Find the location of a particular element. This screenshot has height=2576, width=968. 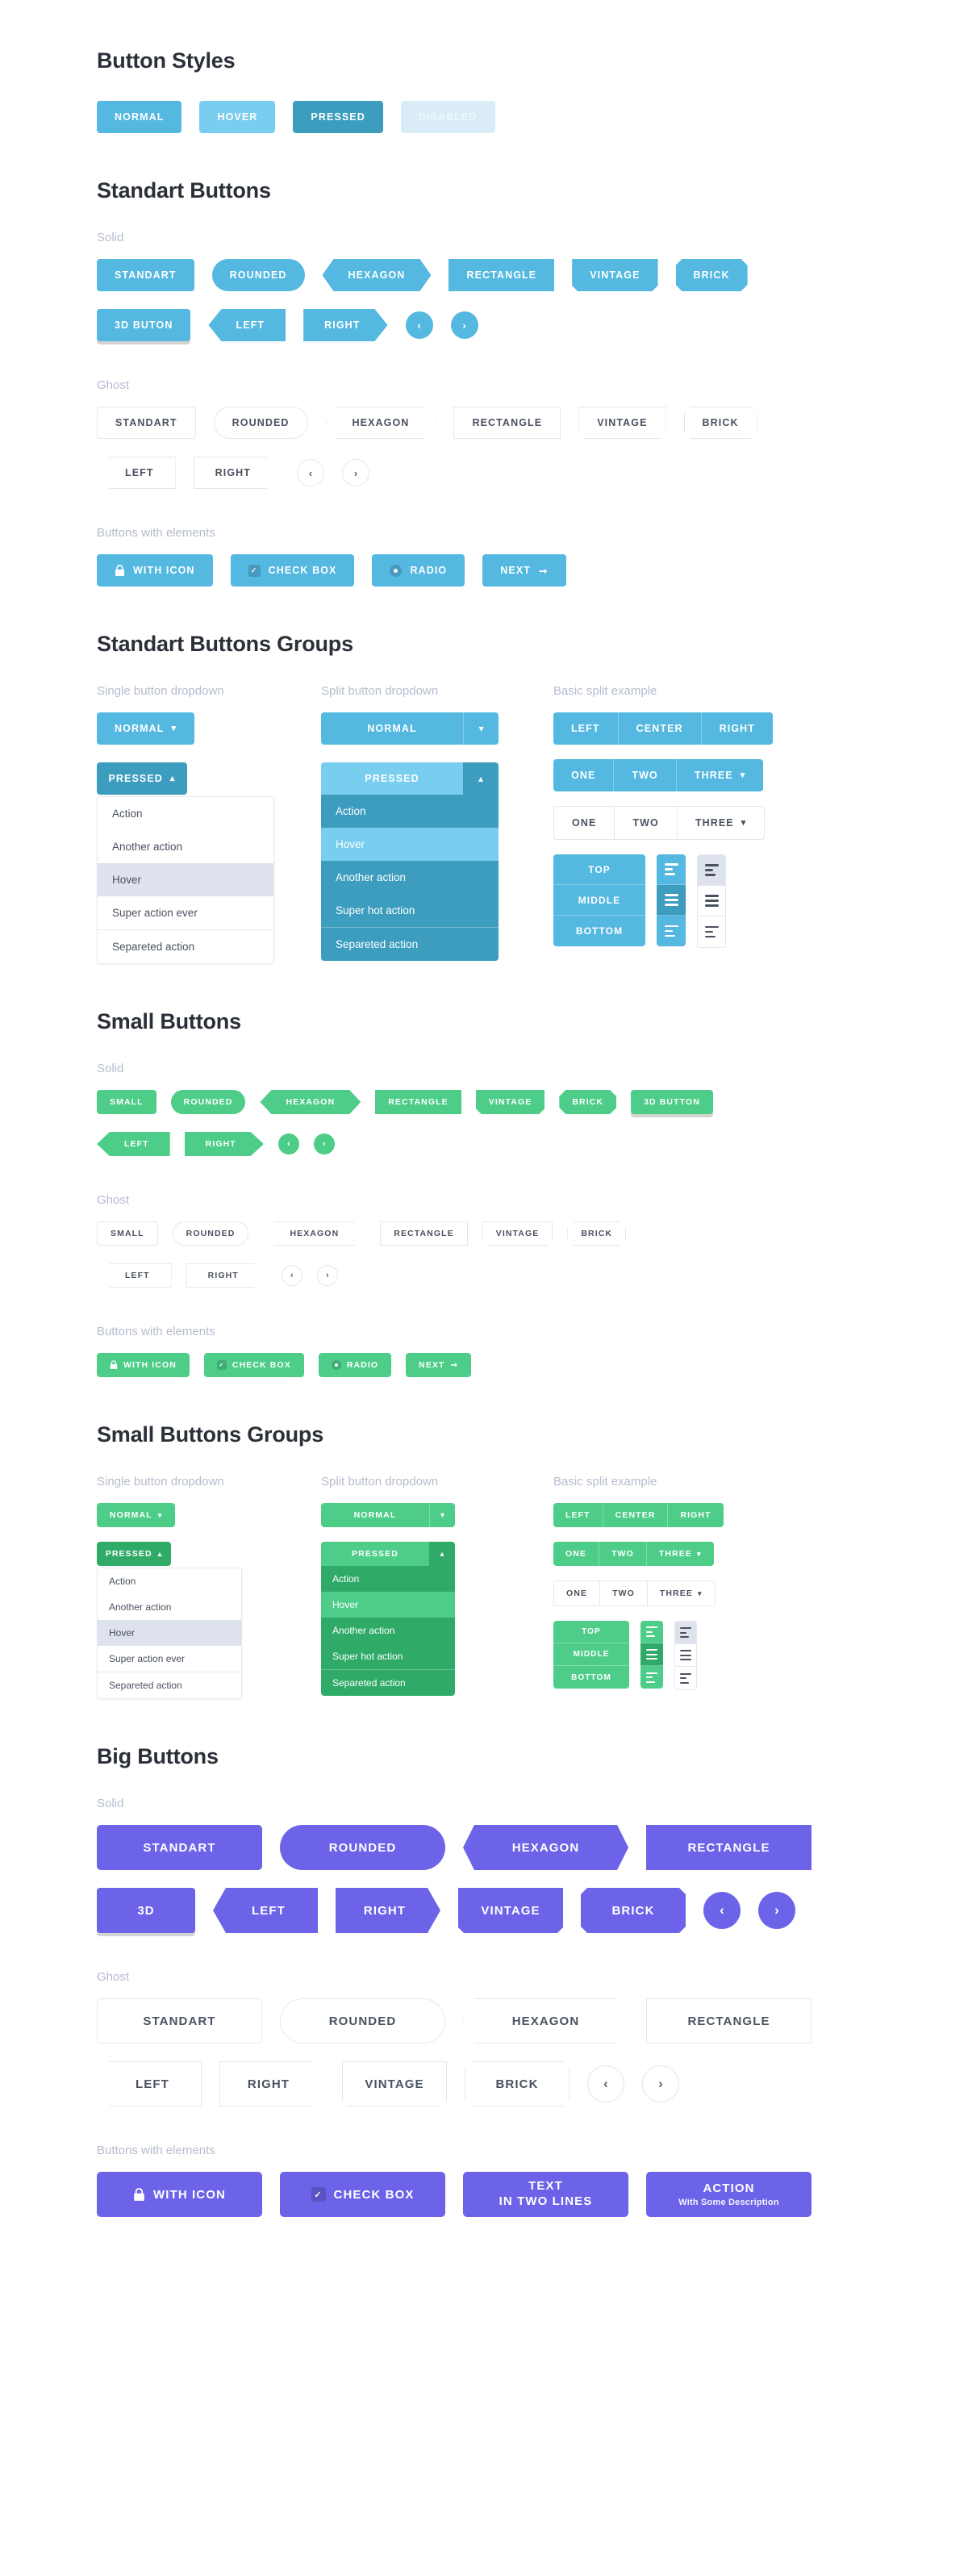

small-ghost-btn-small: SMALL is located at coordinates (128, 1233).